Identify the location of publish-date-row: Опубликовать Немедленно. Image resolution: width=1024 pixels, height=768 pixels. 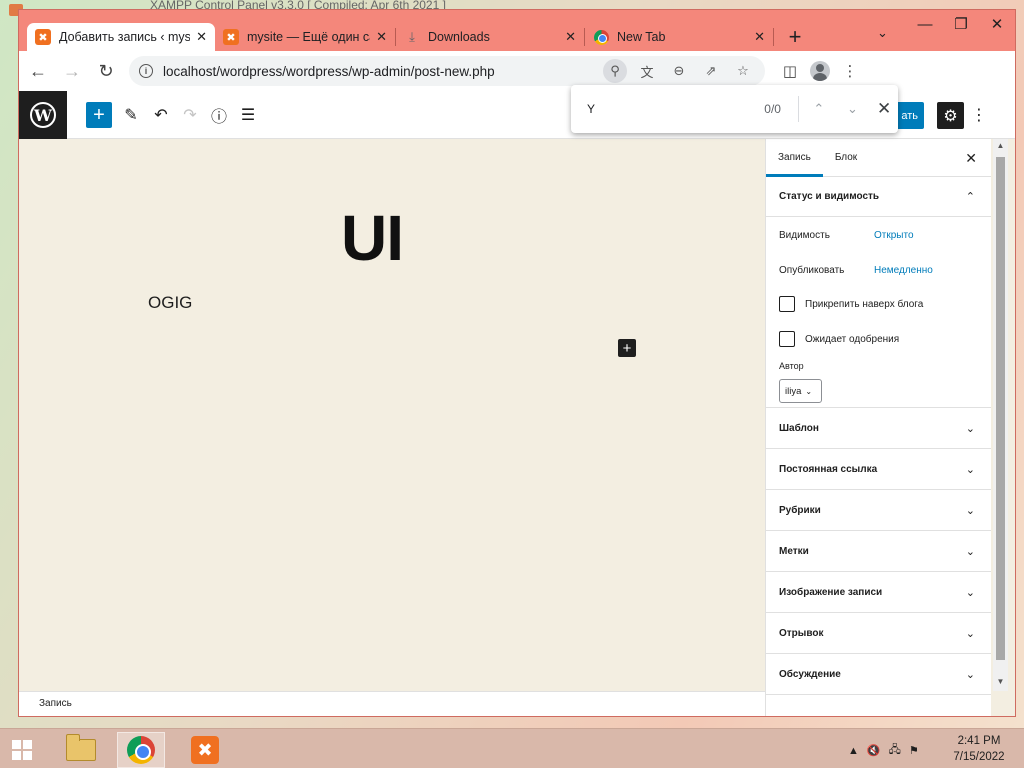
(856, 270).